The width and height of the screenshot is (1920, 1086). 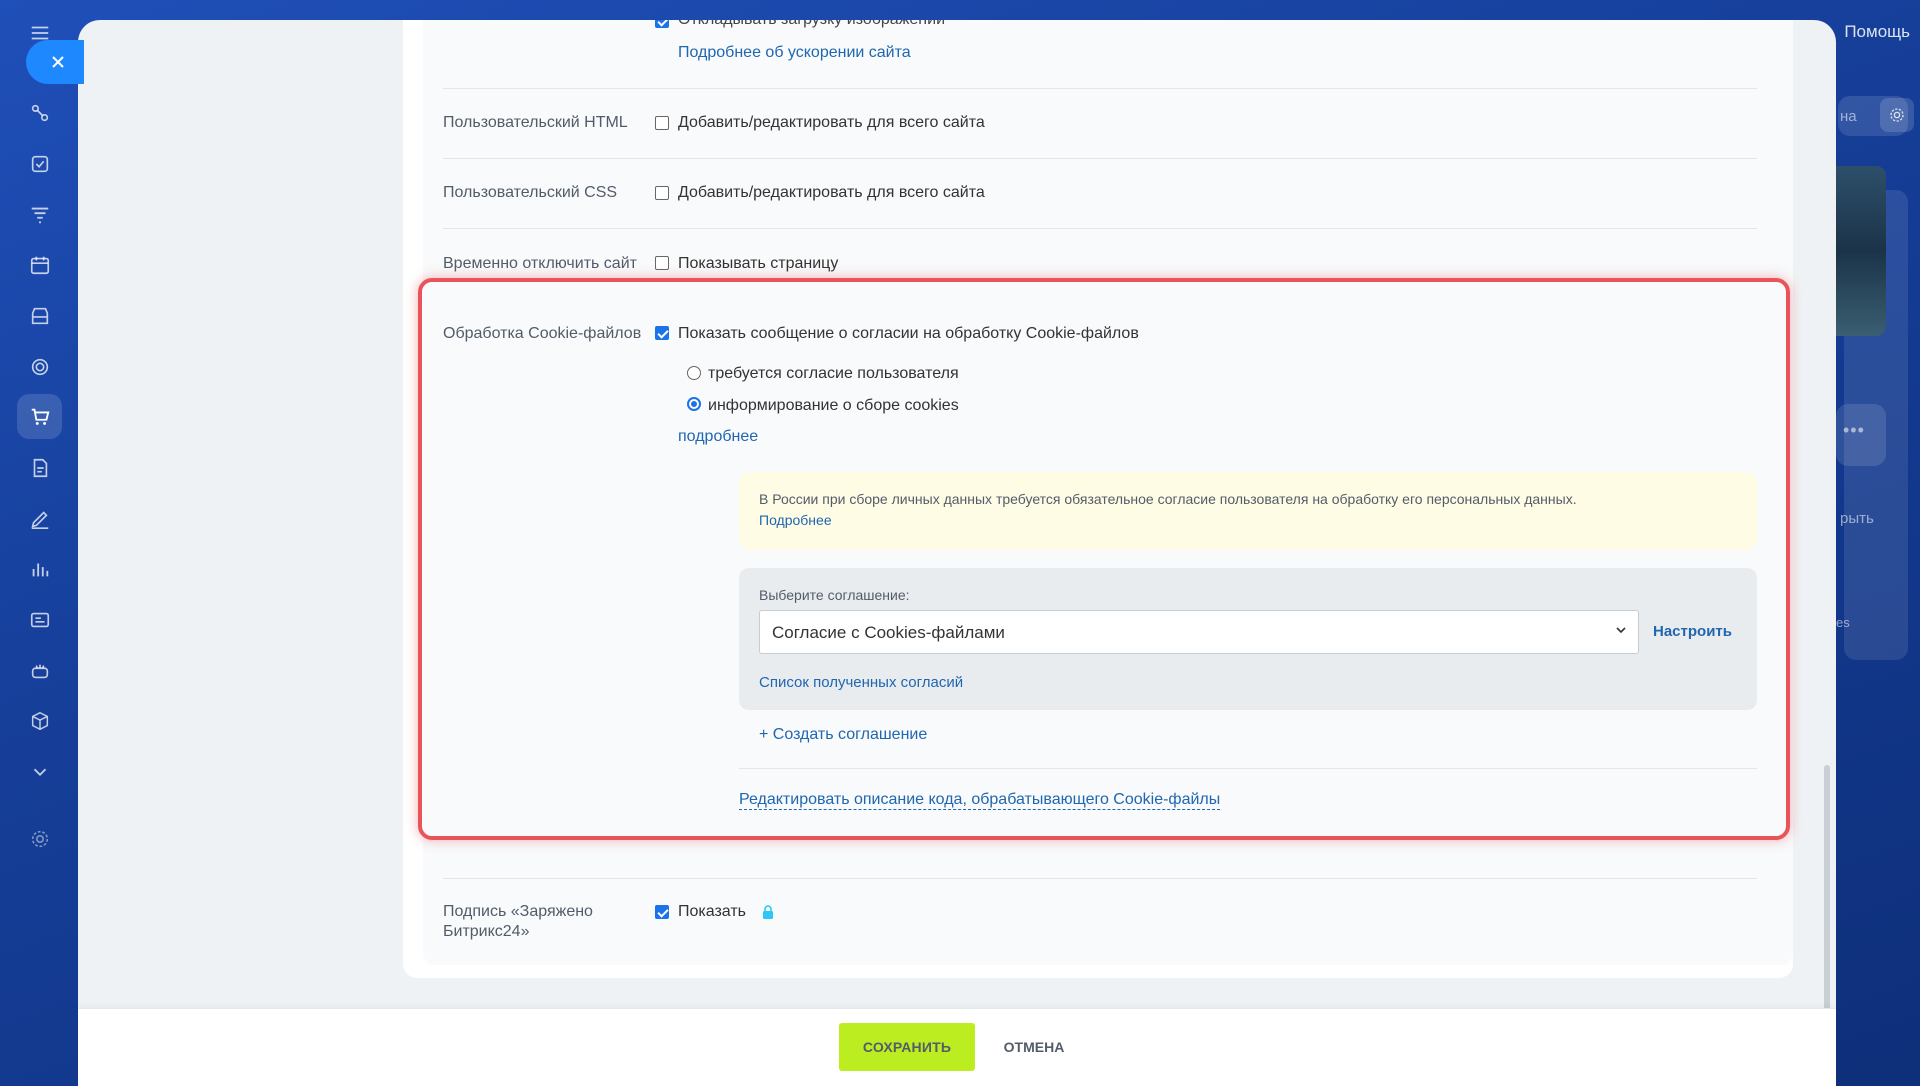 I want to click on alert-more-link: Подробнее, so click(x=795, y=520).